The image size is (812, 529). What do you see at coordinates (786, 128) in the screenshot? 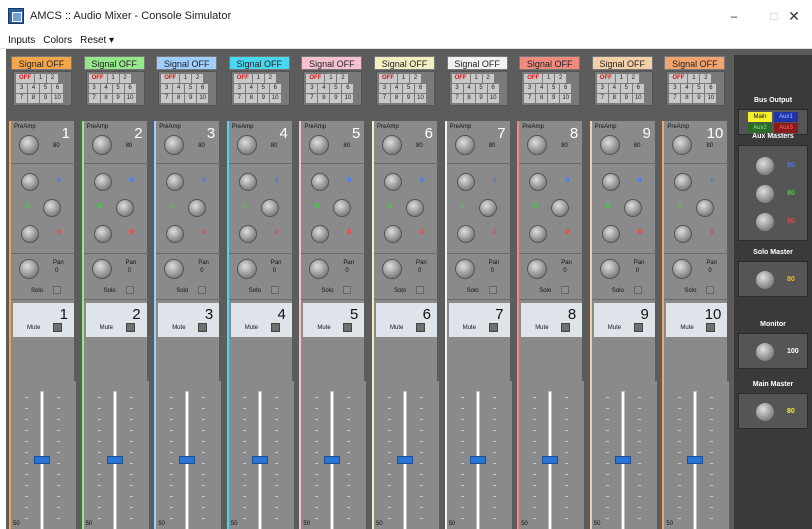
I see `bus-aux3-button: Aux3` at bounding box center [786, 128].